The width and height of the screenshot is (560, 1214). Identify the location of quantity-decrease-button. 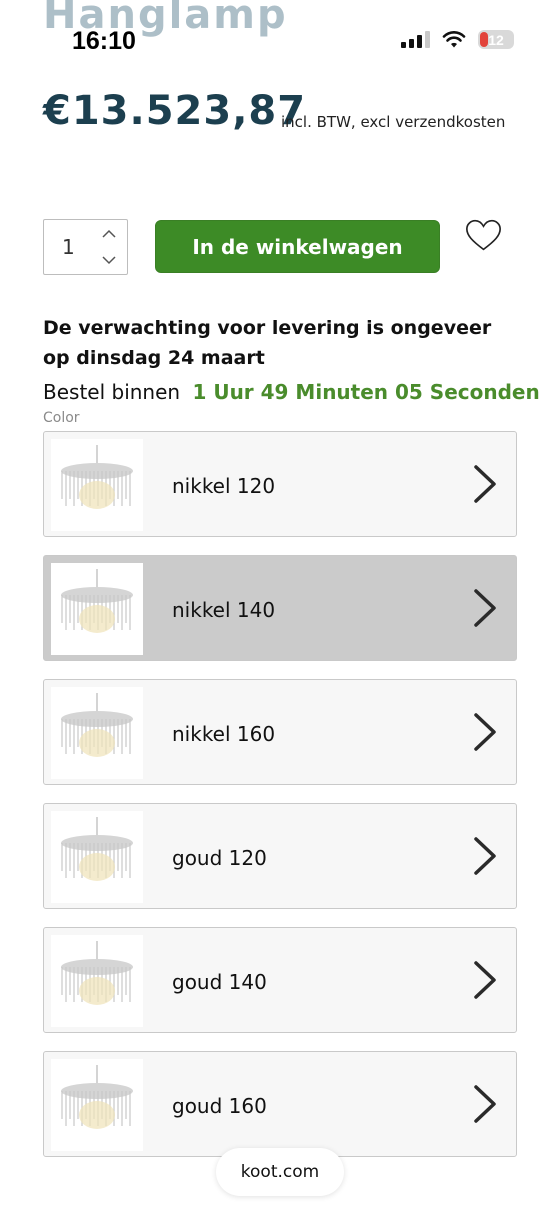
(109, 260).